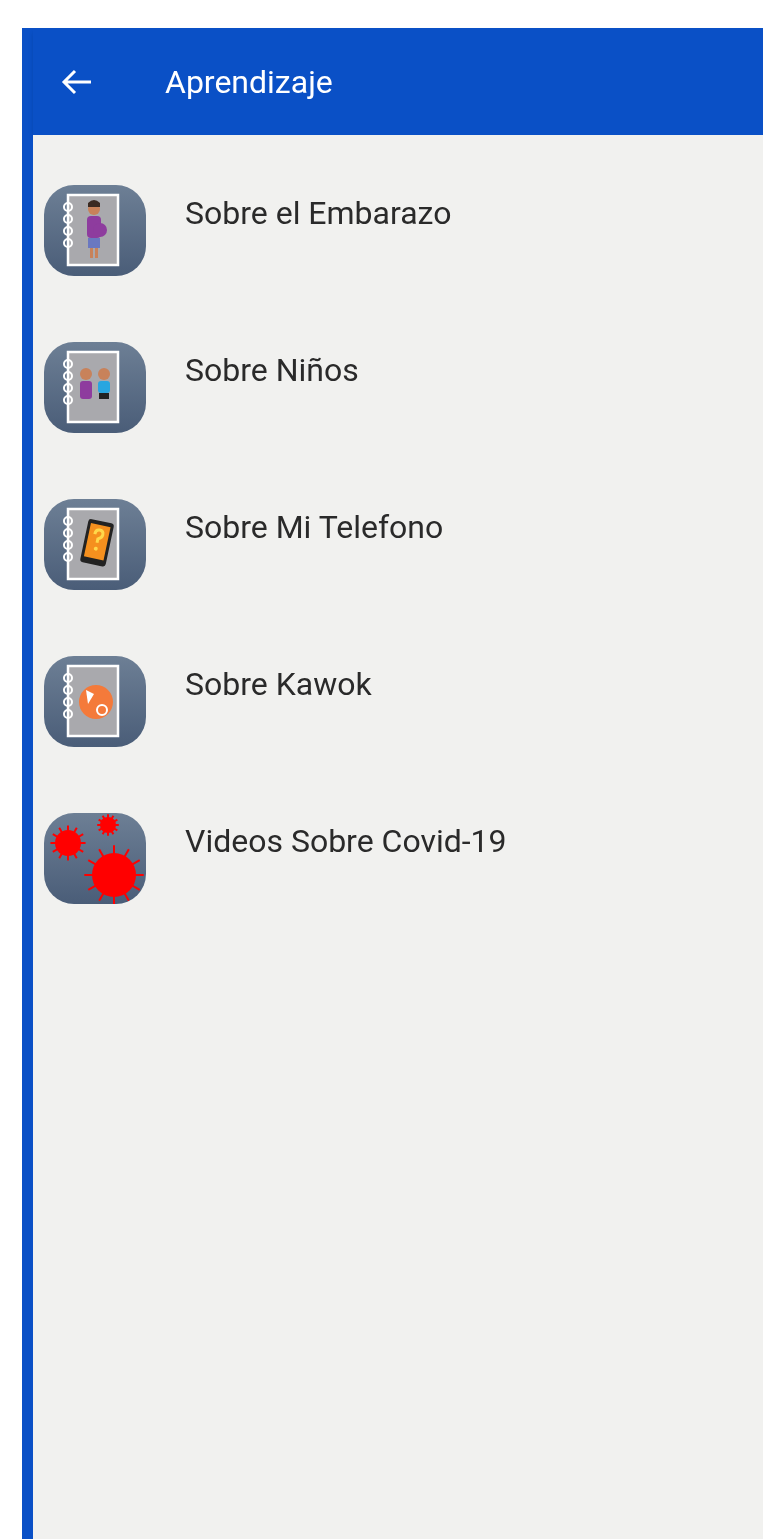 This screenshot has width=763, height=1539. What do you see at coordinates (402, 701) in the screenshot?
I see `menu-item: Sobre Kawok` at bounding box center [402, 701].